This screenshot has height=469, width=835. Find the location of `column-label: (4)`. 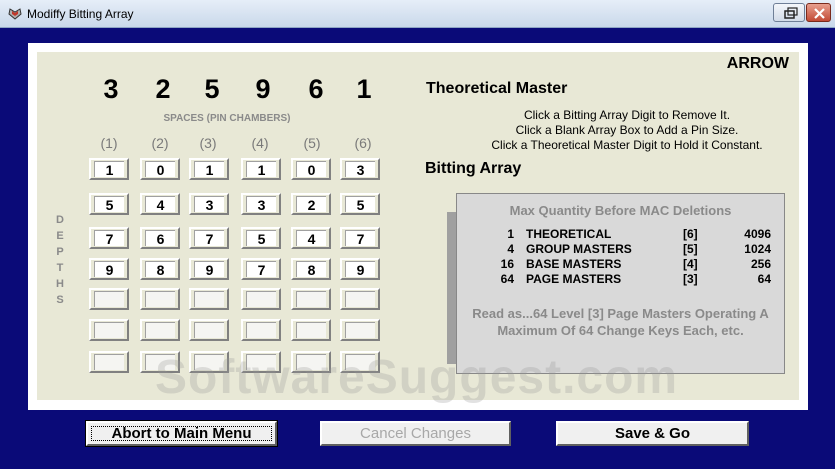

column-label: (4) is located at coordinates (260, 143).